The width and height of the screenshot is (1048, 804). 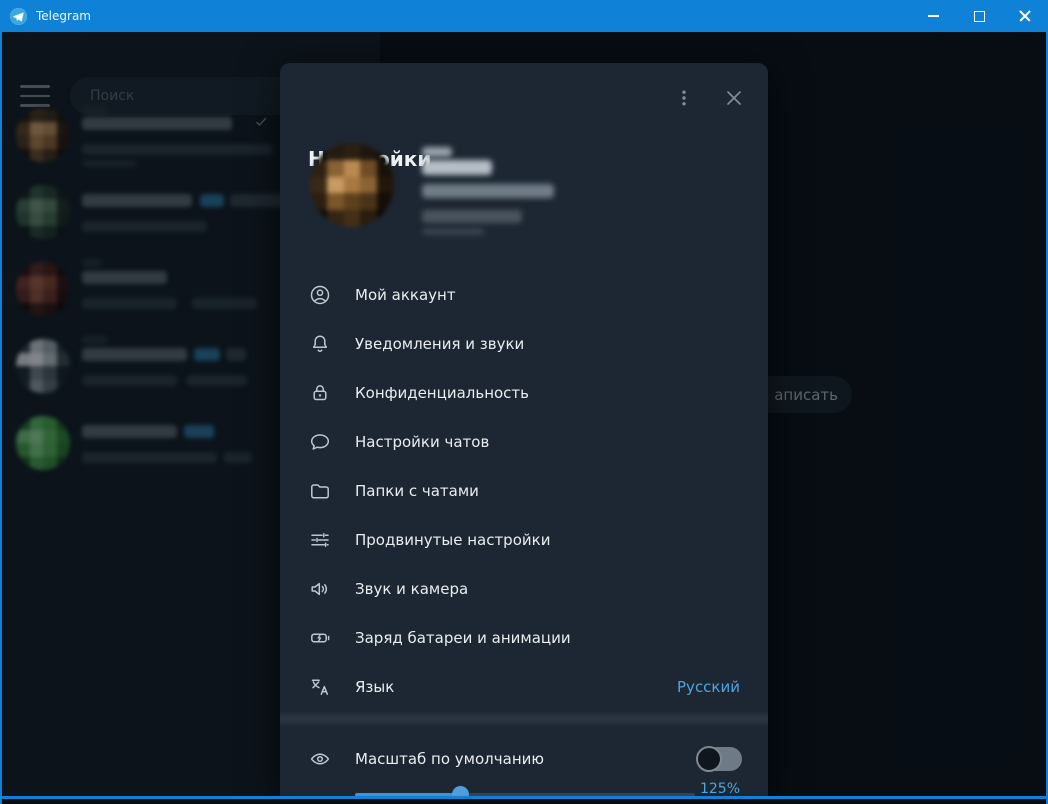 I want to click on minimize-icon, so click(x=933, y=16).